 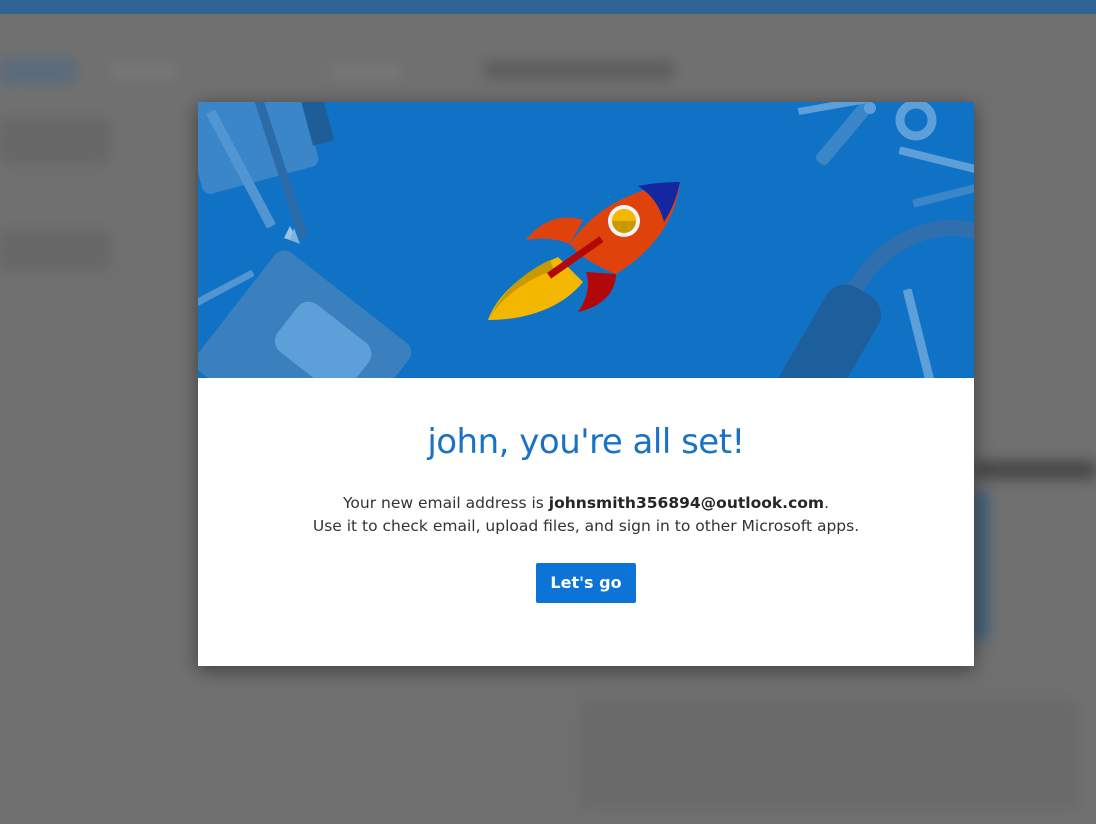 I want to click on lets-go-button: Let's go, so click(x=586, y=583).